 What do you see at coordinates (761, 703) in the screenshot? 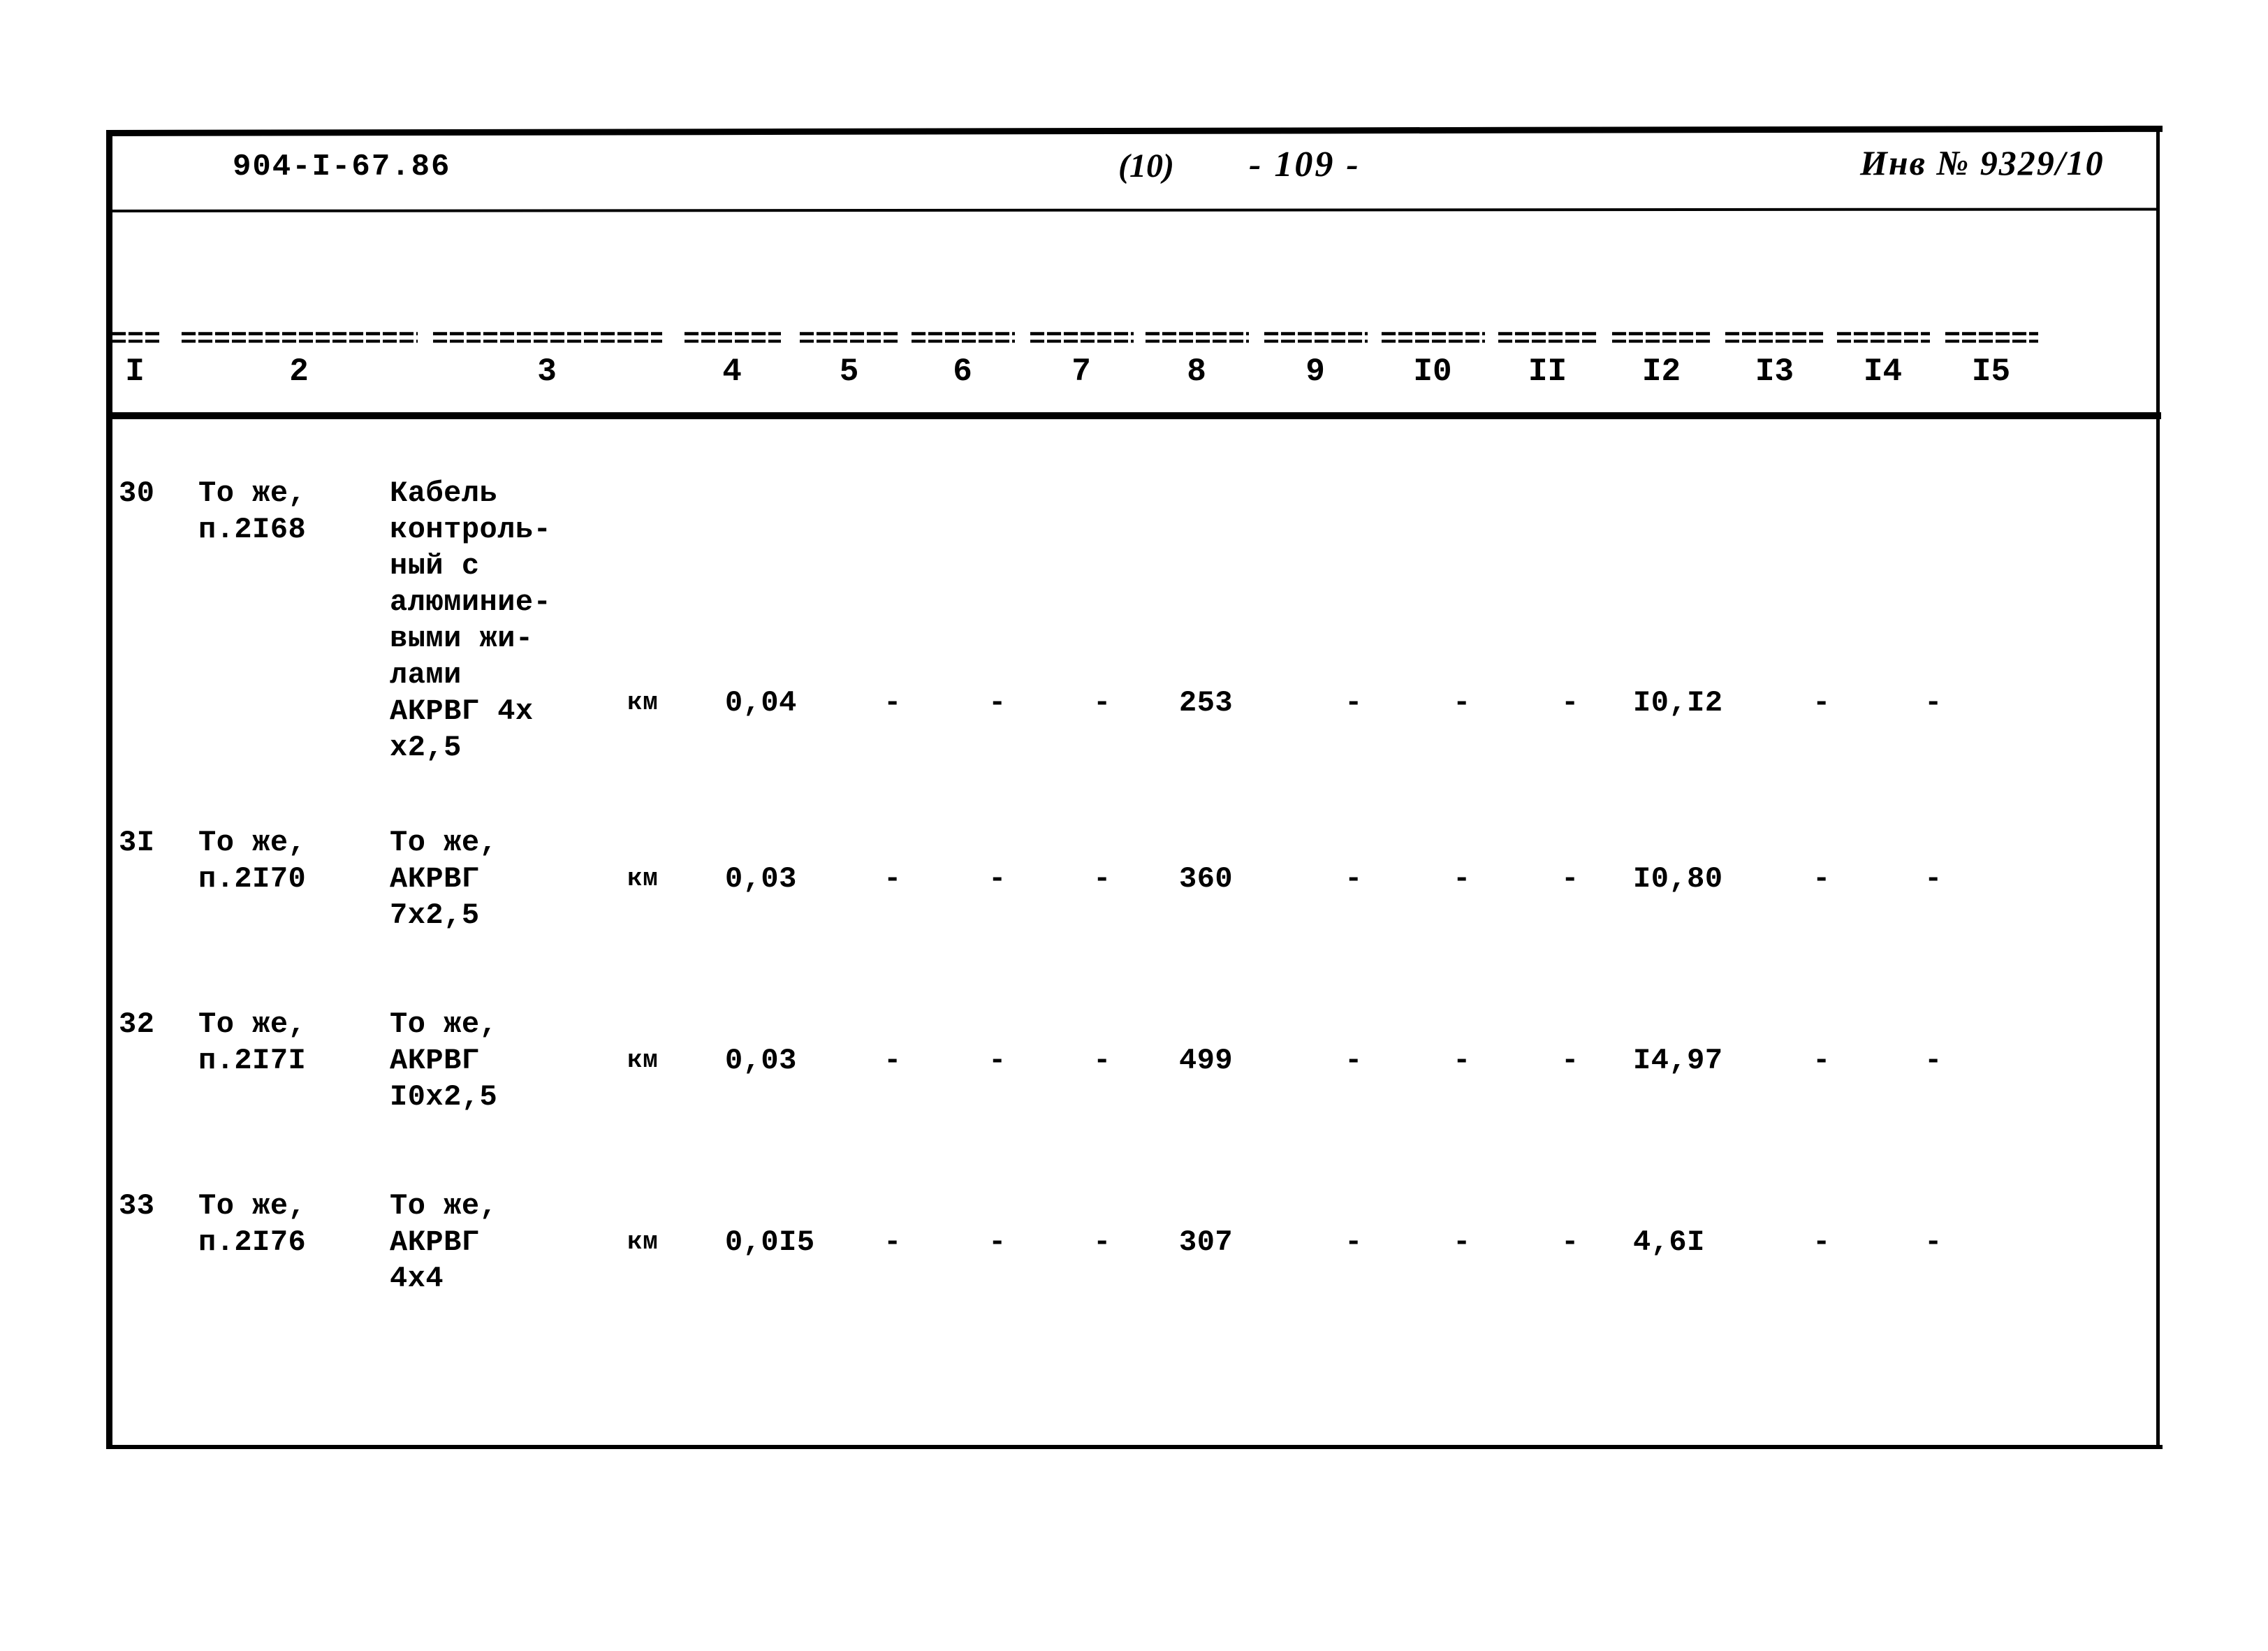
I see `cell-col-5: 0,04` at bounding box center [761, 703].